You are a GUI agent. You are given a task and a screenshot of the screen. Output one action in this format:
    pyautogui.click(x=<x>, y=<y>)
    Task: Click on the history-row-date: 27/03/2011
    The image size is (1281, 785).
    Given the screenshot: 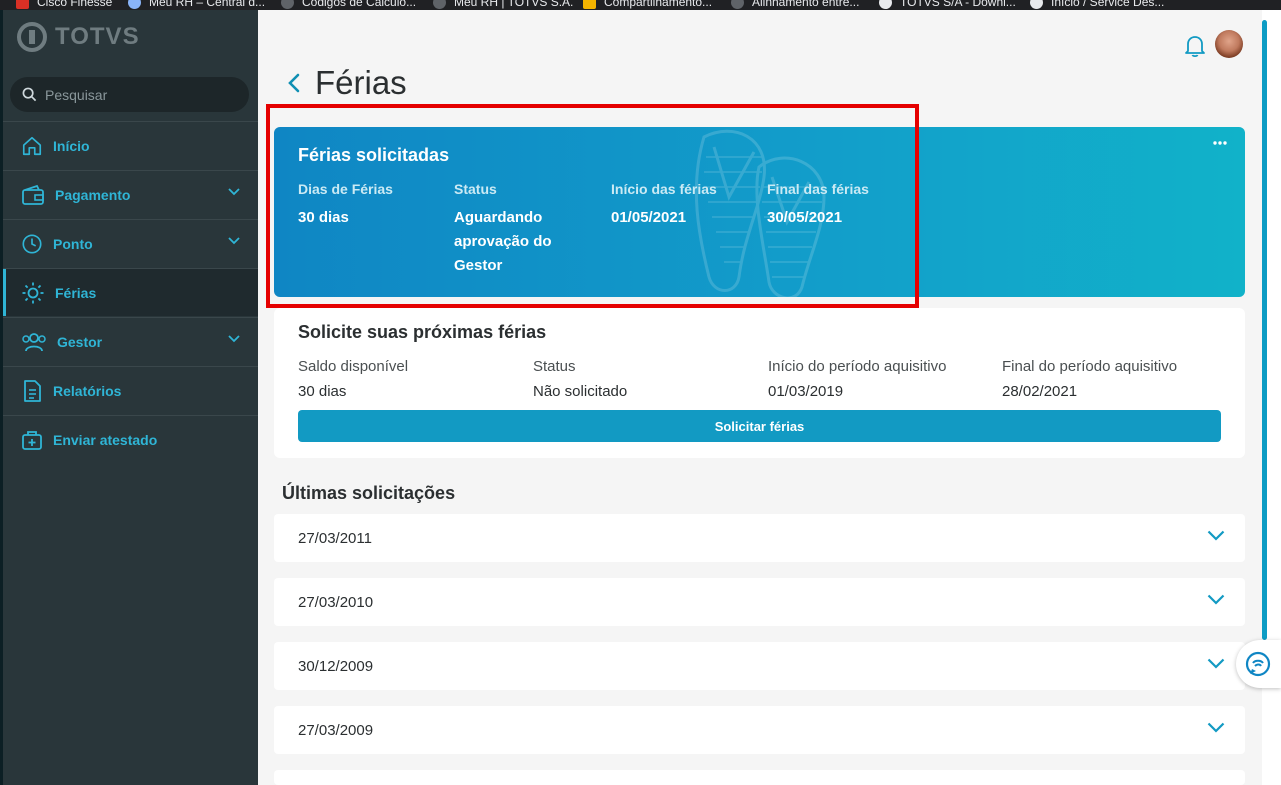 What is the action you would take?
    pyautogui.click(x=335, y=538)
    